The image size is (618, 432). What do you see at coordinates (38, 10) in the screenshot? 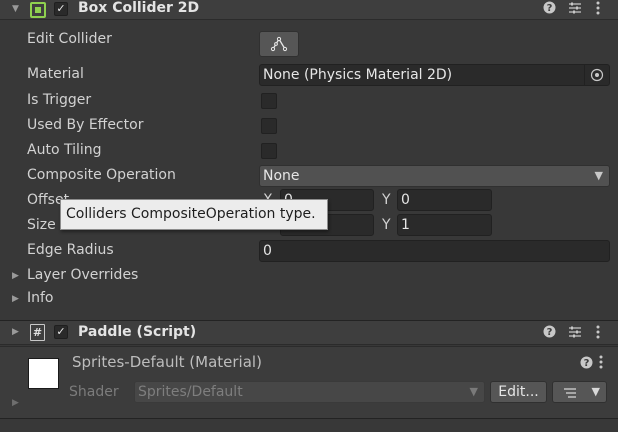
I see `box-collider-icon` at bounding box center [38, 10].